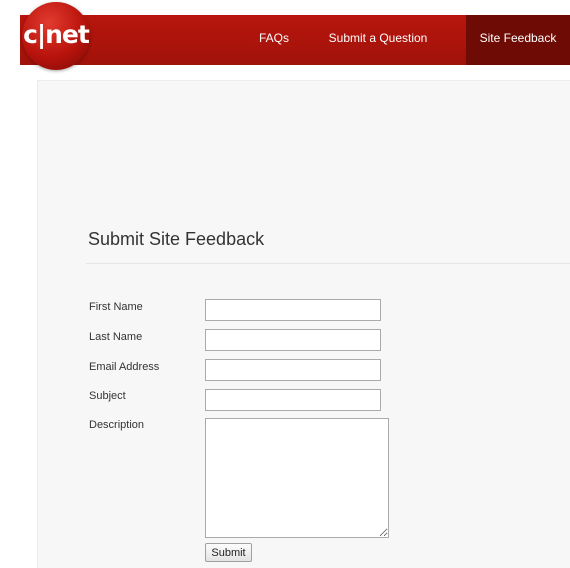 This screenshot has height=568, width=570. Describe the element at coordinates (378, 40) in the screenshot. I see `nav-submit-question: Submit a Question` at that location.